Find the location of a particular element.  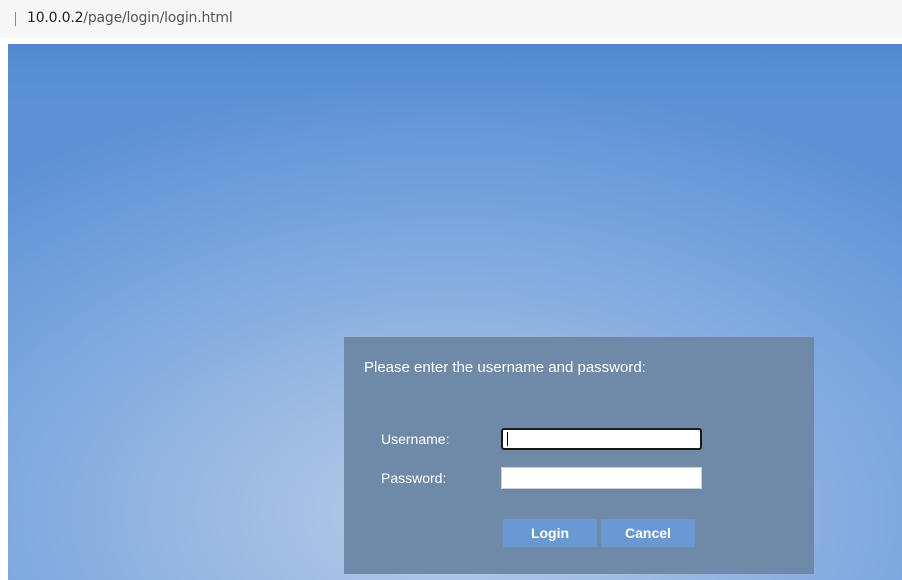

password-input is located at coordinates (601, 478).